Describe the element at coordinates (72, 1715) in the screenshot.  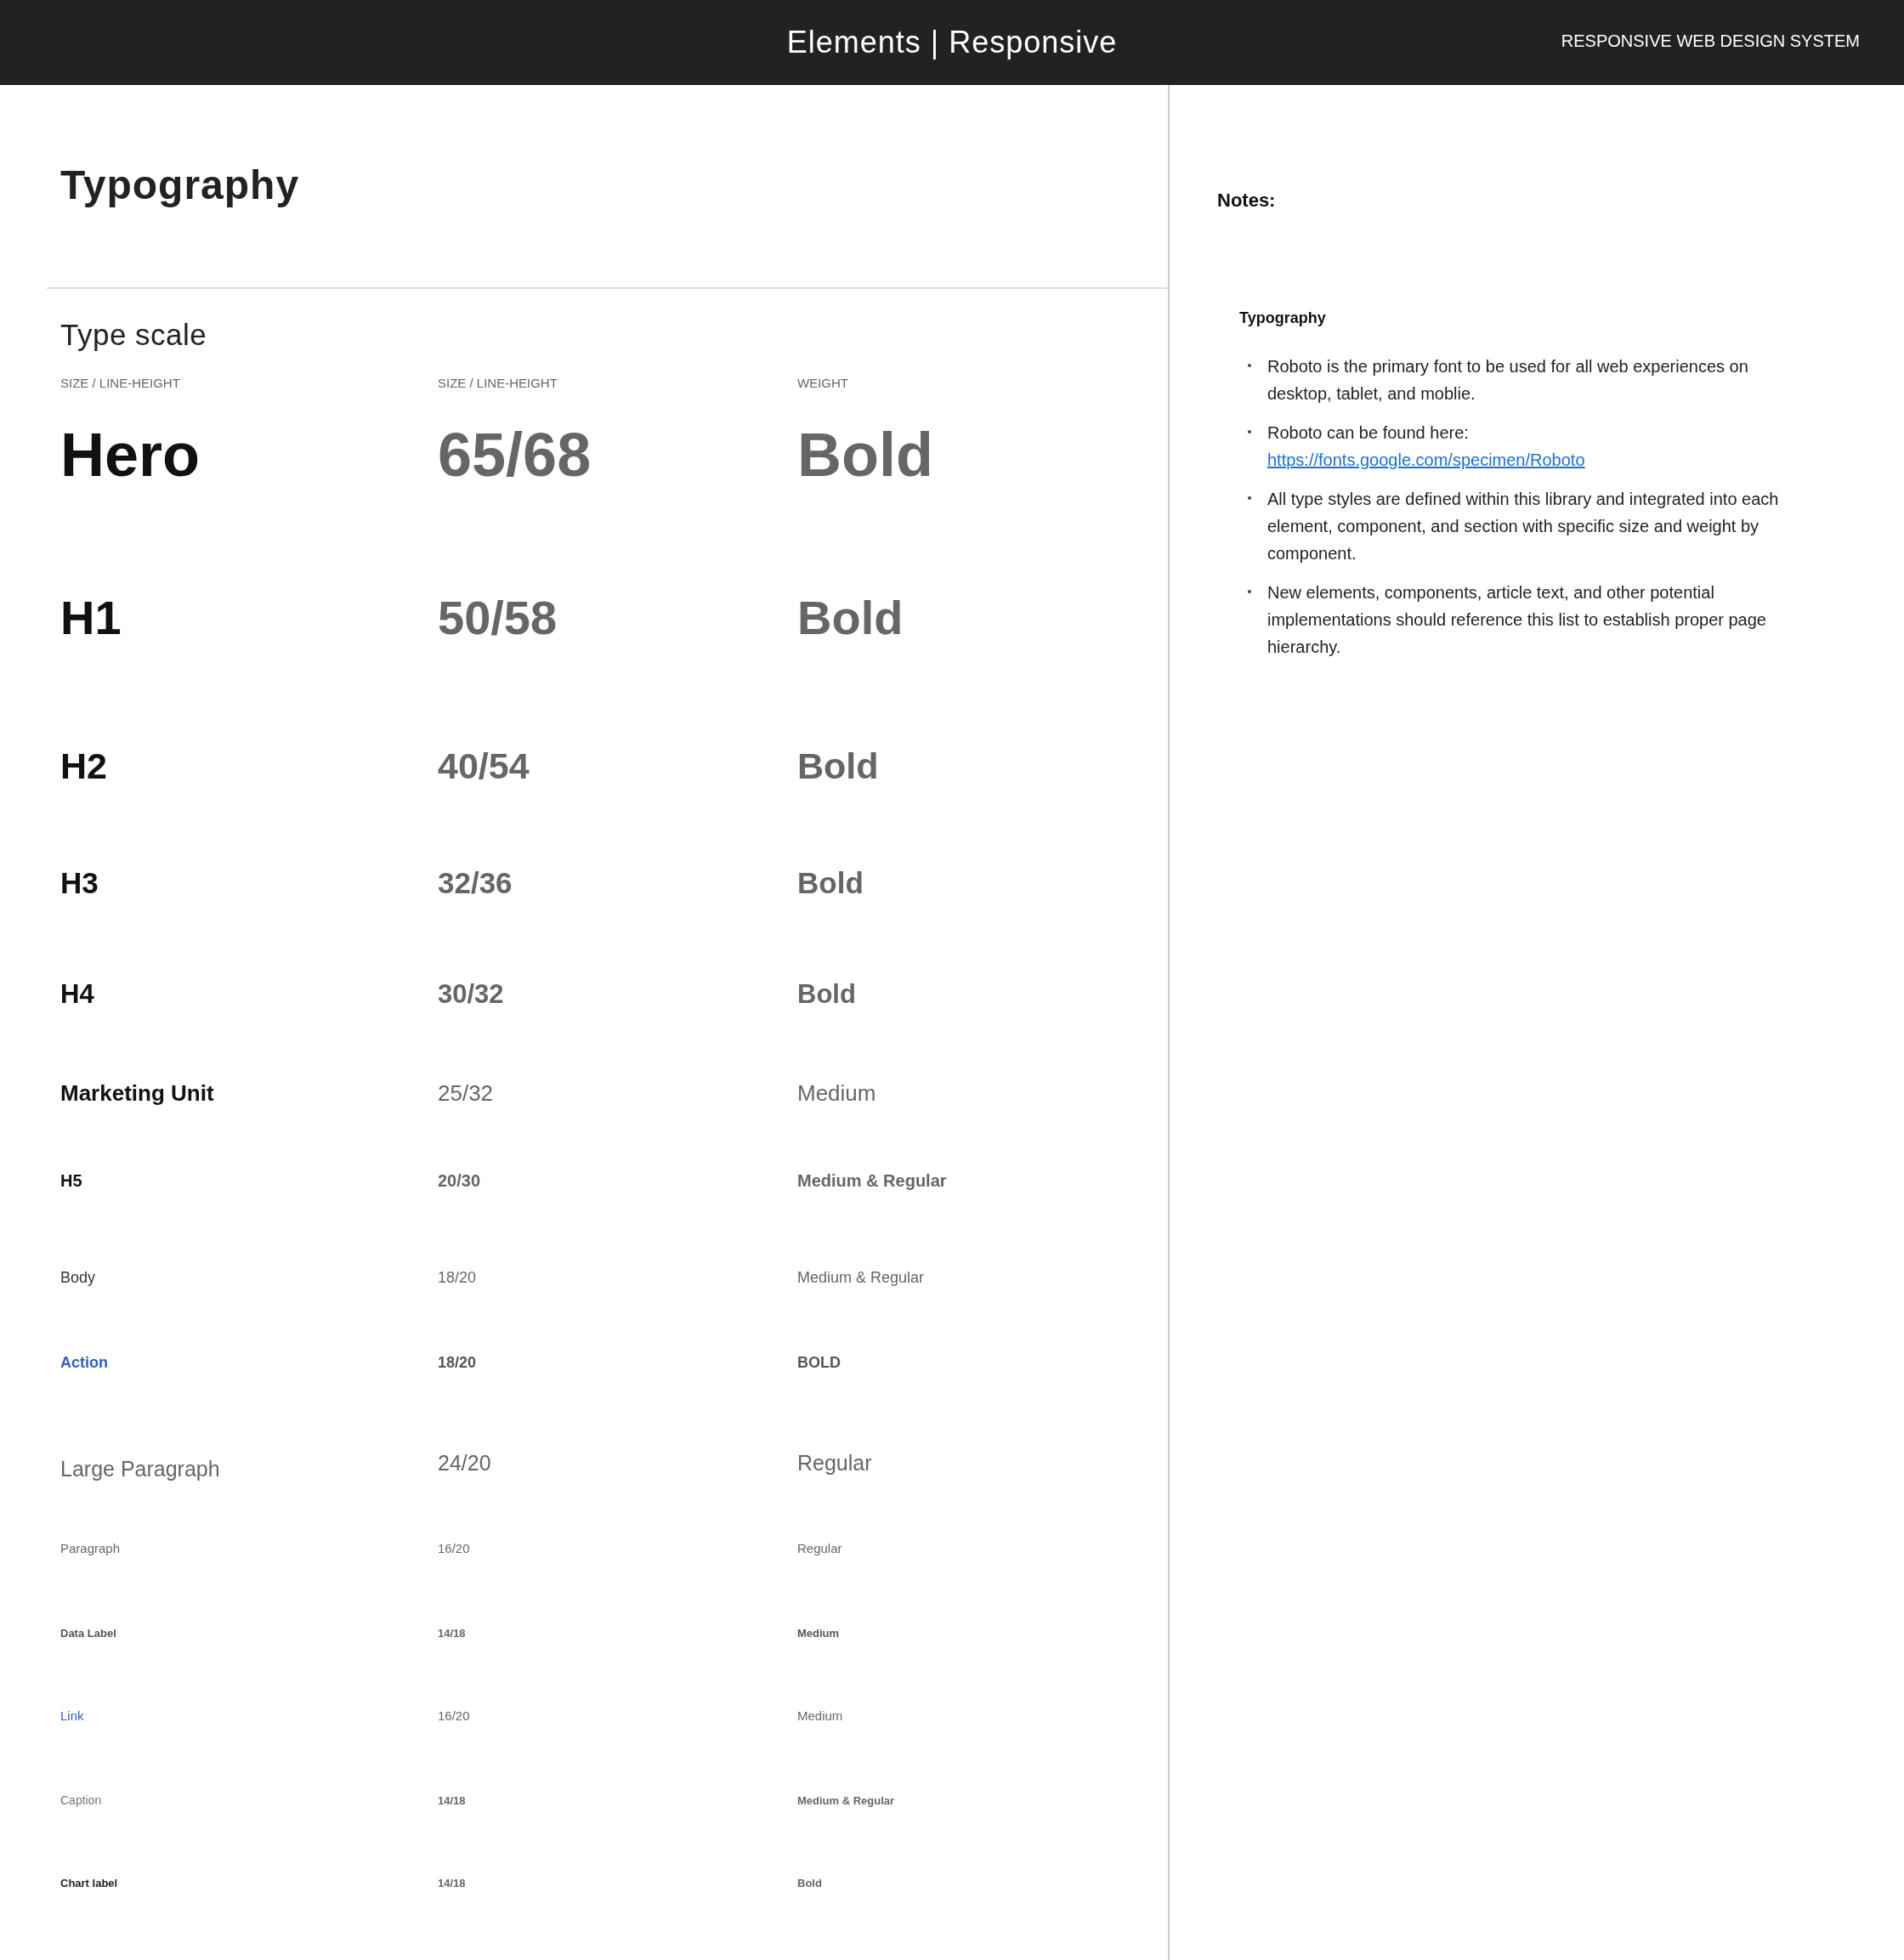
I see `style-name: Link` at that location.